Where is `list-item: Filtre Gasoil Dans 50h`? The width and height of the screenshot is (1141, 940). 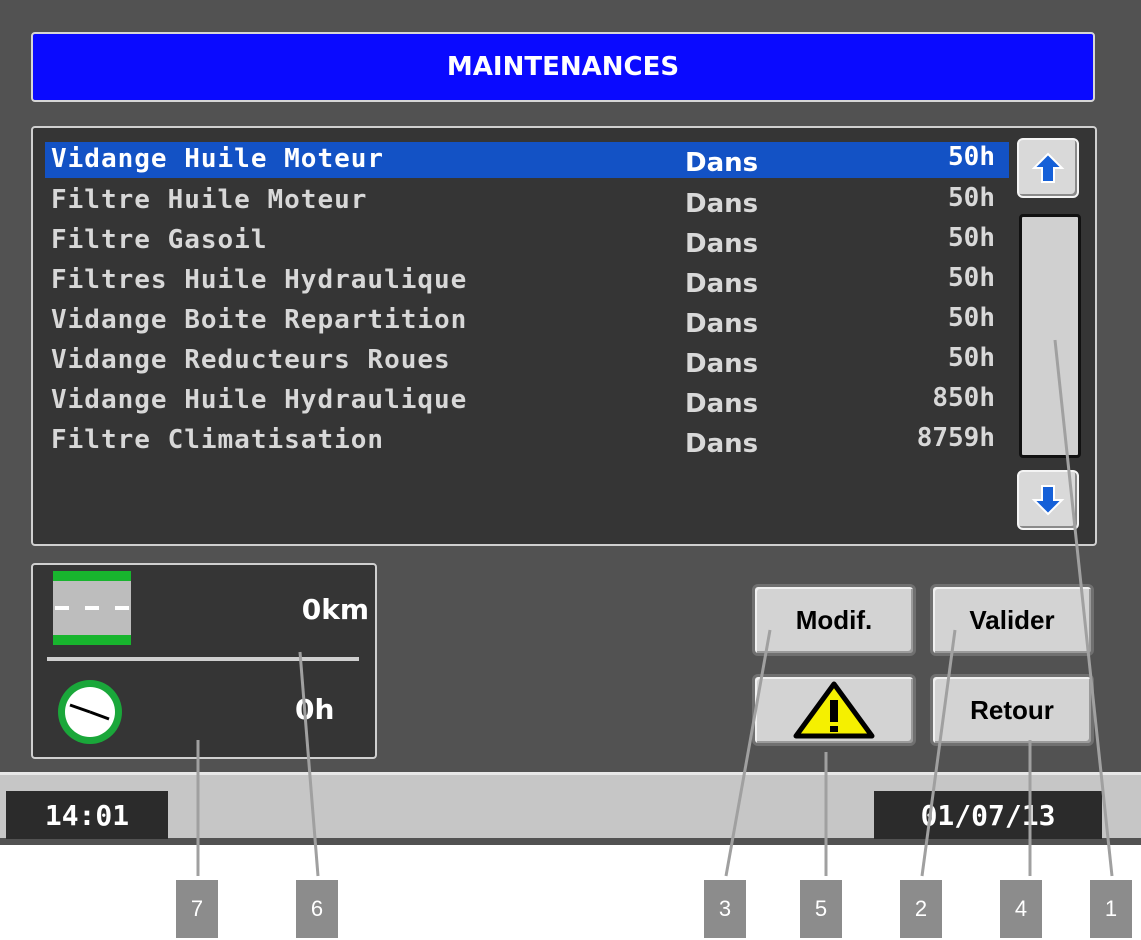
list-item: Filtre Gasoil Dans 50h is located at coordinates (527, 241).